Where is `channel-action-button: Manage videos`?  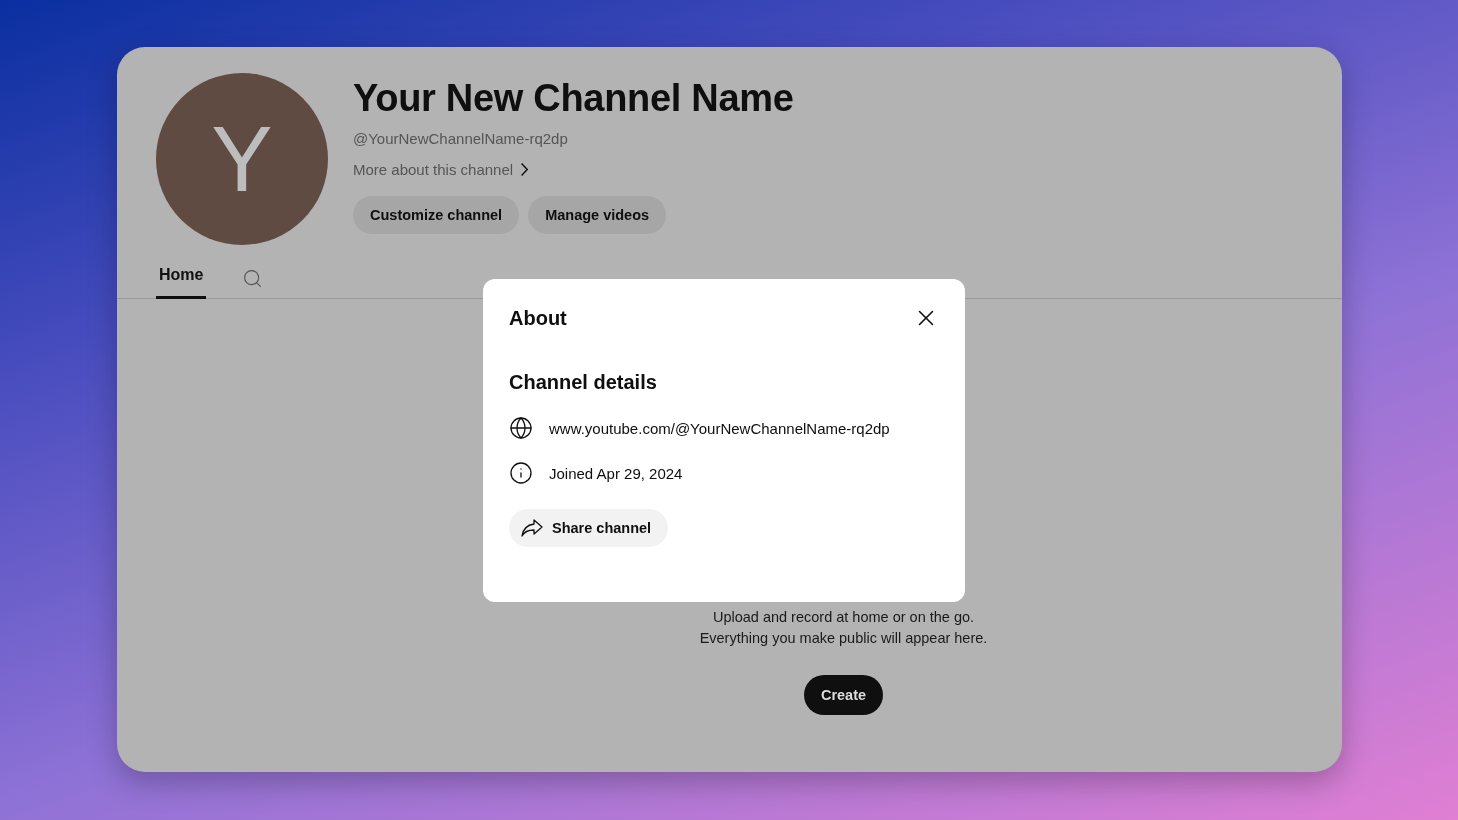 channel-action-button: Manage videos is located at coordinates (597, 215).